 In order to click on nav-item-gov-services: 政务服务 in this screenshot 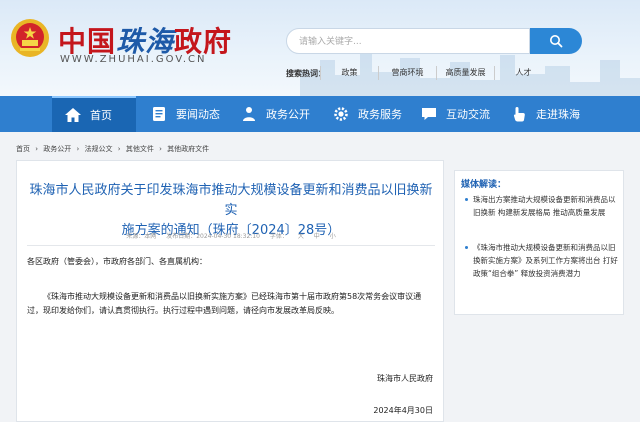, I will do `click(367, 114)`.